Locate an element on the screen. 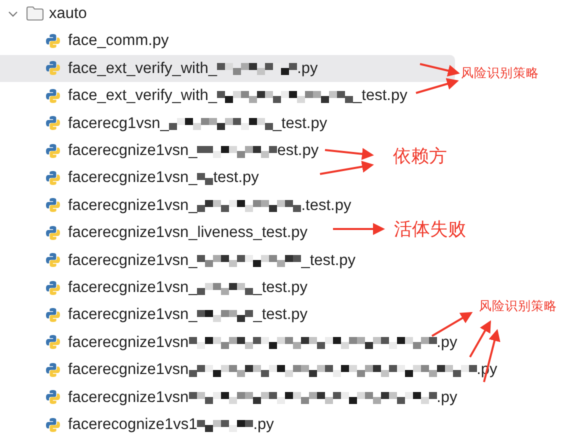  file-name-end: .test.py is located at coordinates (326, 206).